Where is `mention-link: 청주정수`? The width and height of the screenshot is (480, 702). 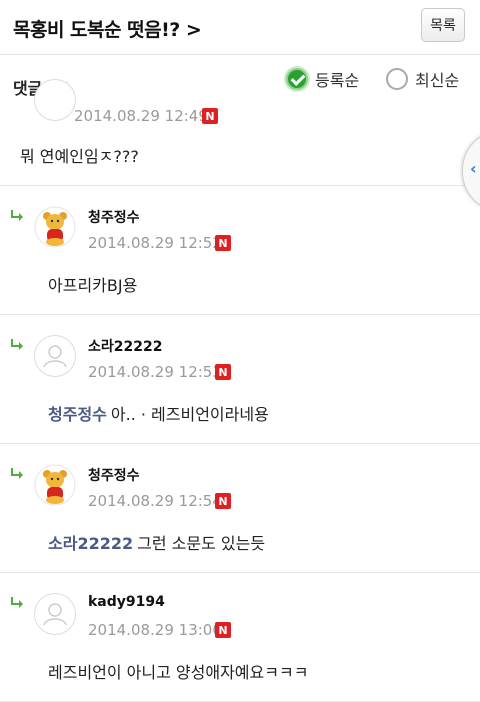 mention-link: 청주정수 is located at coordinates (77, 414).